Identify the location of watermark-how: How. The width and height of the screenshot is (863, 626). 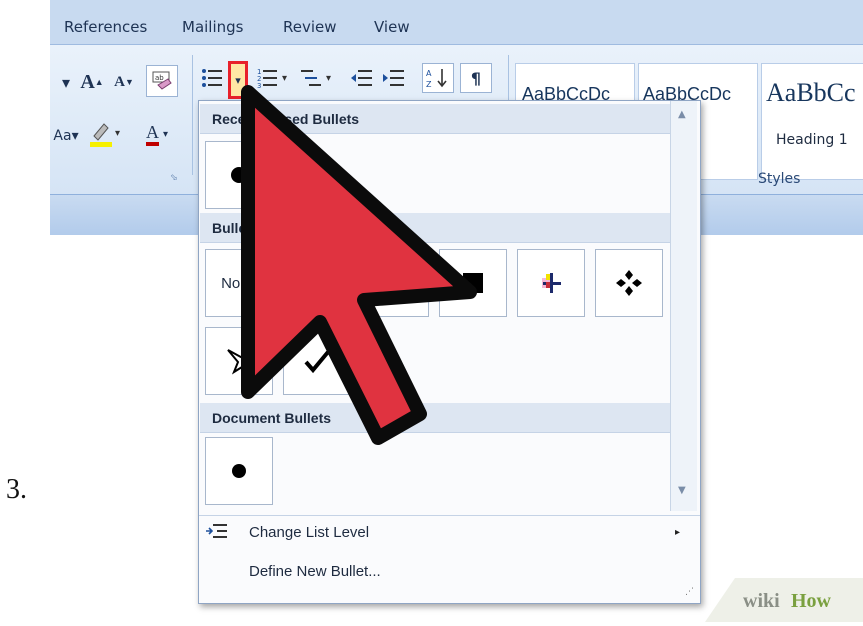
(811, 601).